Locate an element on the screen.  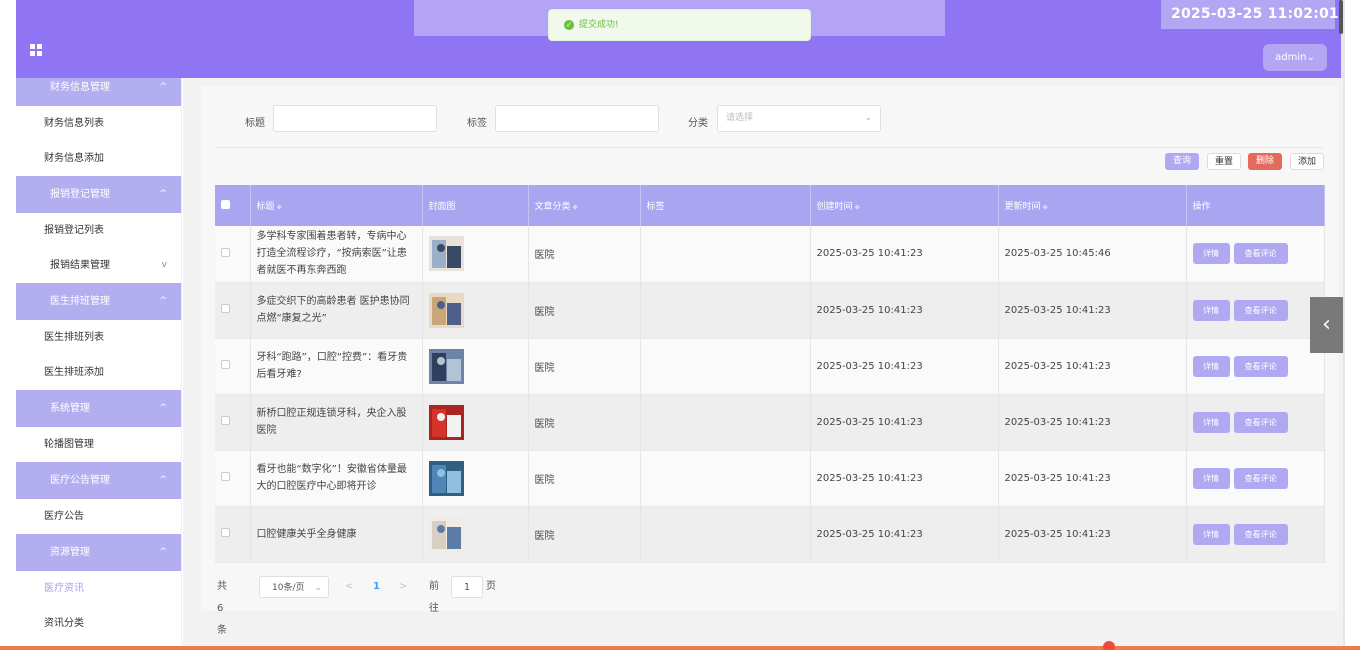
row-title: 看牙也能“数字化”！安徽省体量最大的口腔医疗中心即将开诊 is located at coordinates (336, 478).